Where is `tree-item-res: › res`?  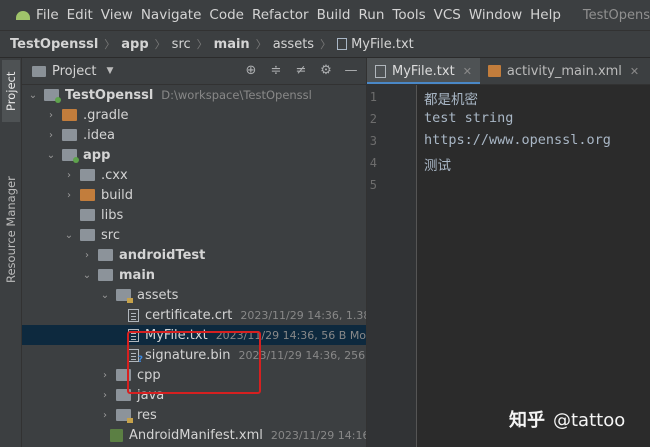
tree-item-res: › res is located at coordinates (194, 415).